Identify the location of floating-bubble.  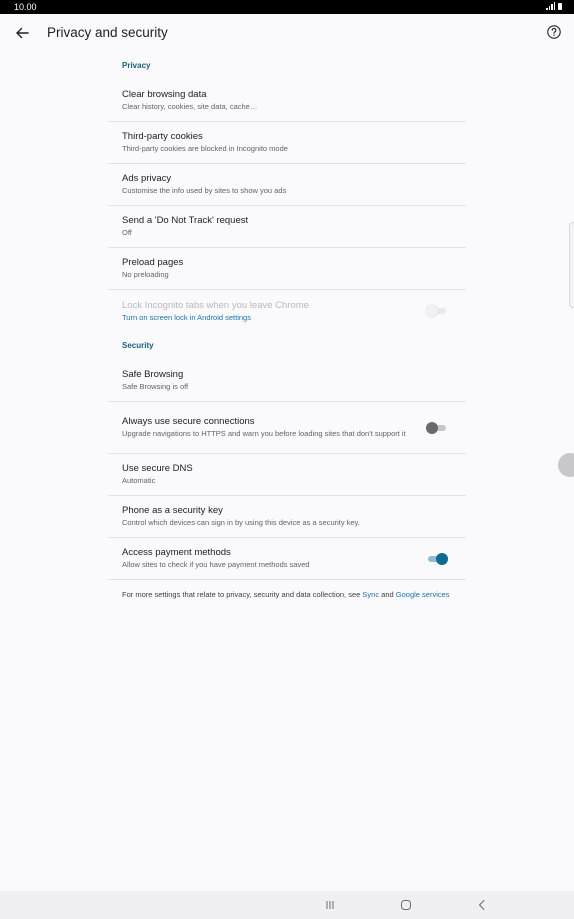
(566, 465).